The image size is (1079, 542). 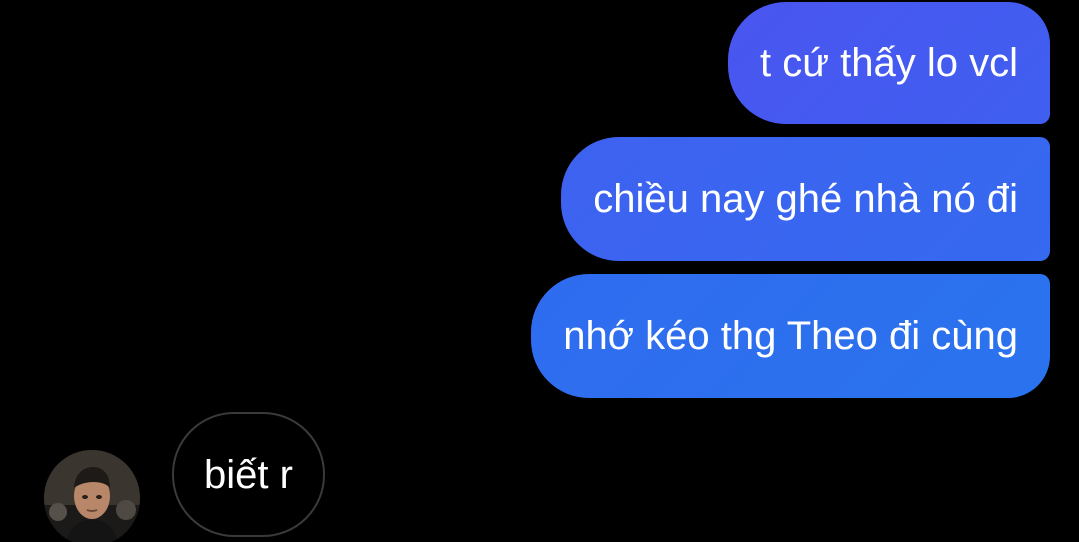 I want to click on incoming-message: biết r, so click(x=248, y=474).